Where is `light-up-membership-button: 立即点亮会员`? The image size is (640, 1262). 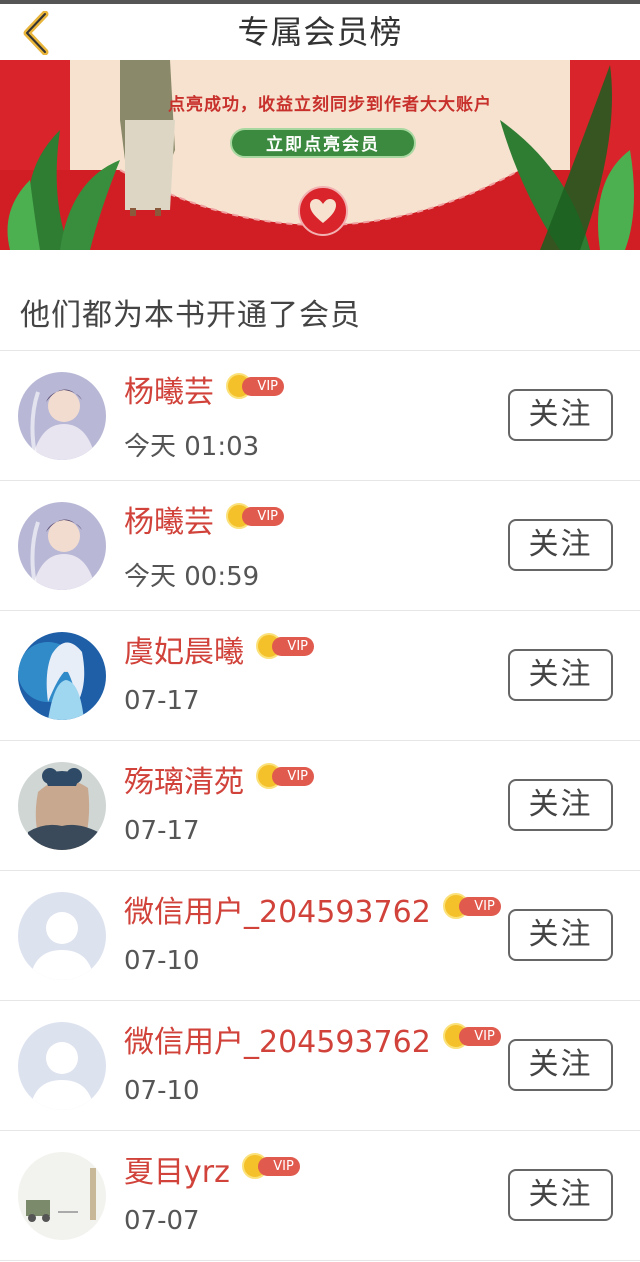 light-up-membership-button: 立即点亮会员 is located at coordinates (323, 143).